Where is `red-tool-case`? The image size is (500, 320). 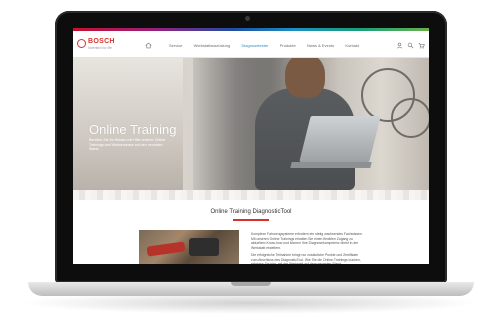
red-tool-case is located at coordinates (166, 249).